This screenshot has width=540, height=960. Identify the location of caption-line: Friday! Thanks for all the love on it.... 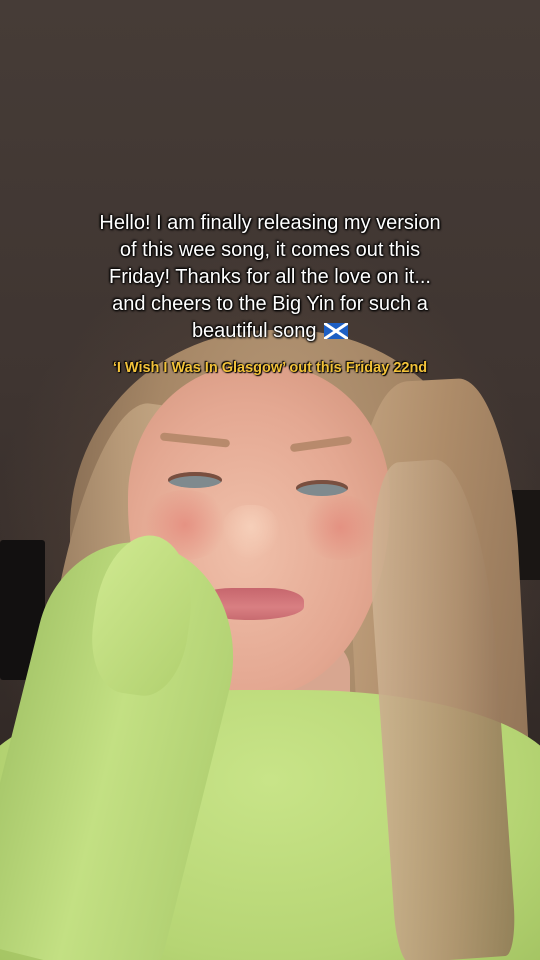
(269, 277).